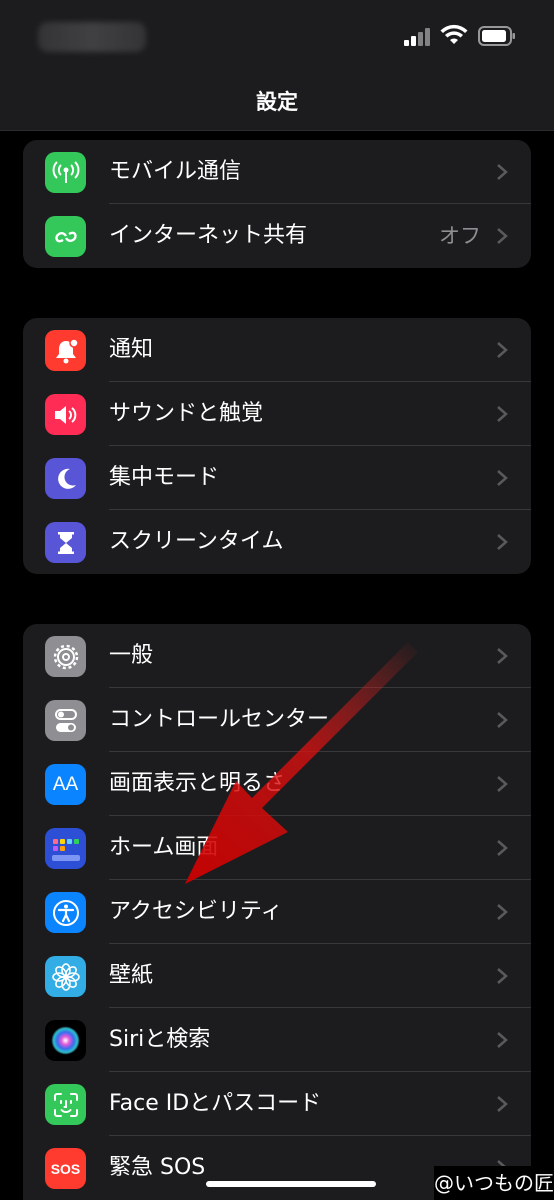  I want to click on siri-icon, so click(65, 1040).